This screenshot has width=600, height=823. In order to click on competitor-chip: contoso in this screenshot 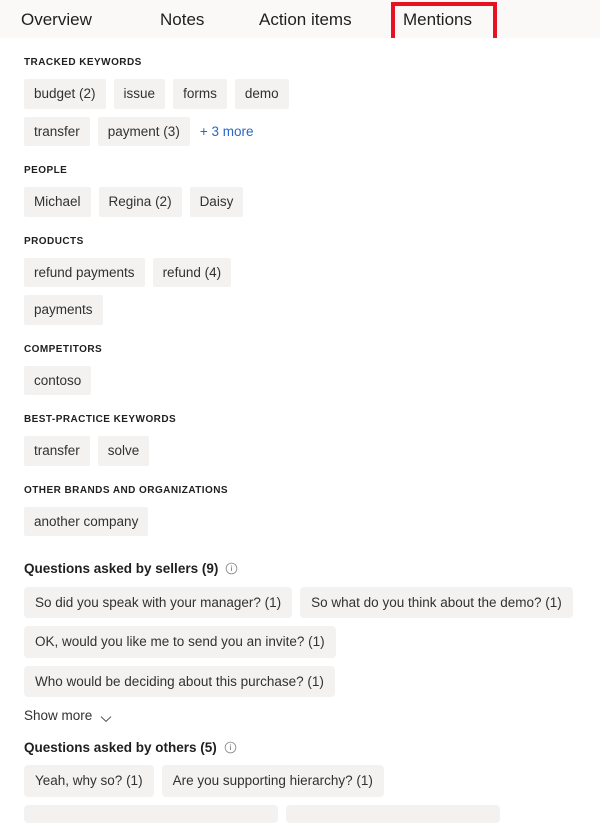, I will do `click(58, 380)`.